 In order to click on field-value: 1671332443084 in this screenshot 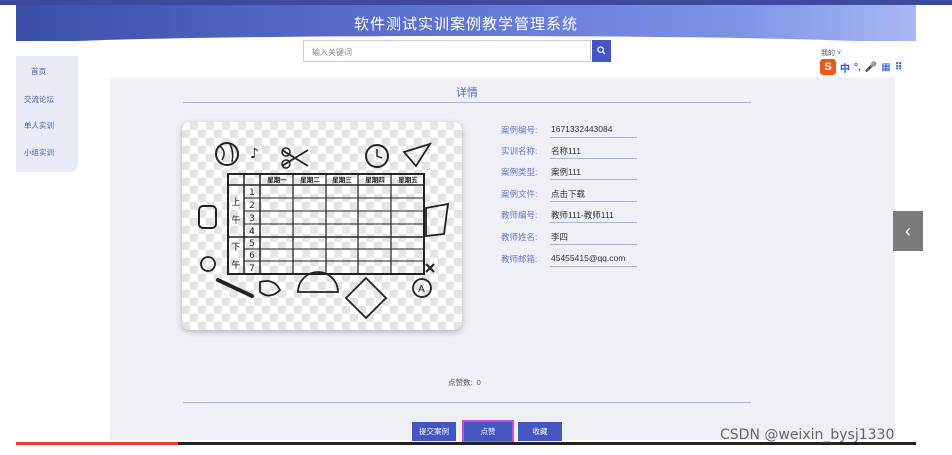, I will do `click(593, 131)`.